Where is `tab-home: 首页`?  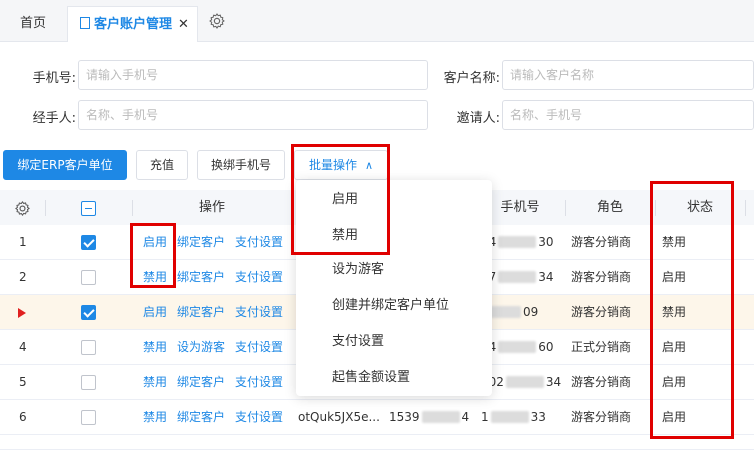 tab-home: 首页 is located at coordinates (33, 24).